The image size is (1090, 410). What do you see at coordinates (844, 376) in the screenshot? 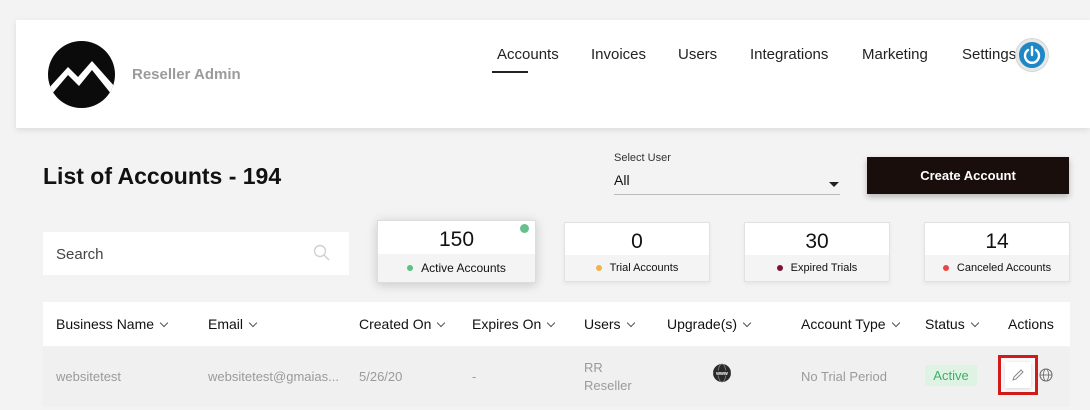
I see `cell-account-type: No Trial Period` at bounding box center [844, 376].